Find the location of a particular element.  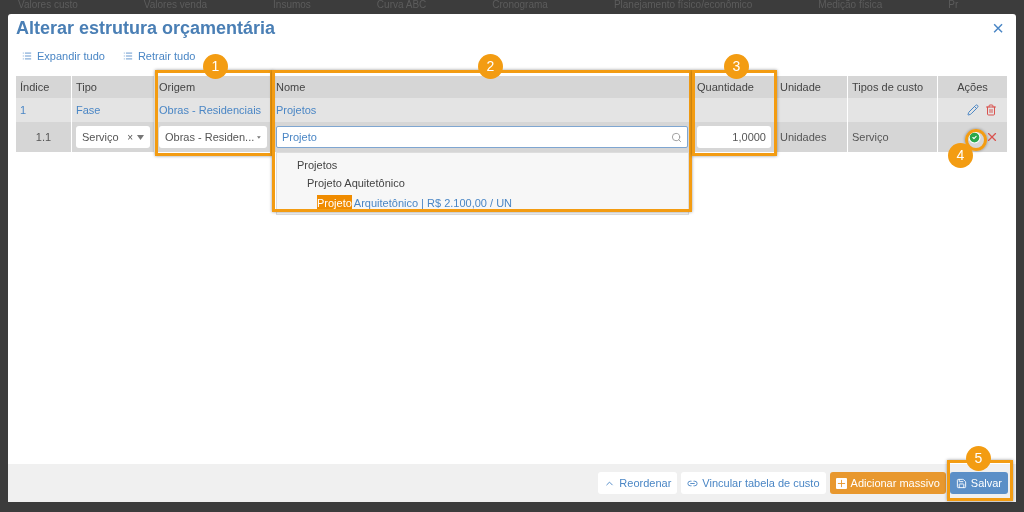

table-cell-text: Serviço is located at coordinates (870, 137).